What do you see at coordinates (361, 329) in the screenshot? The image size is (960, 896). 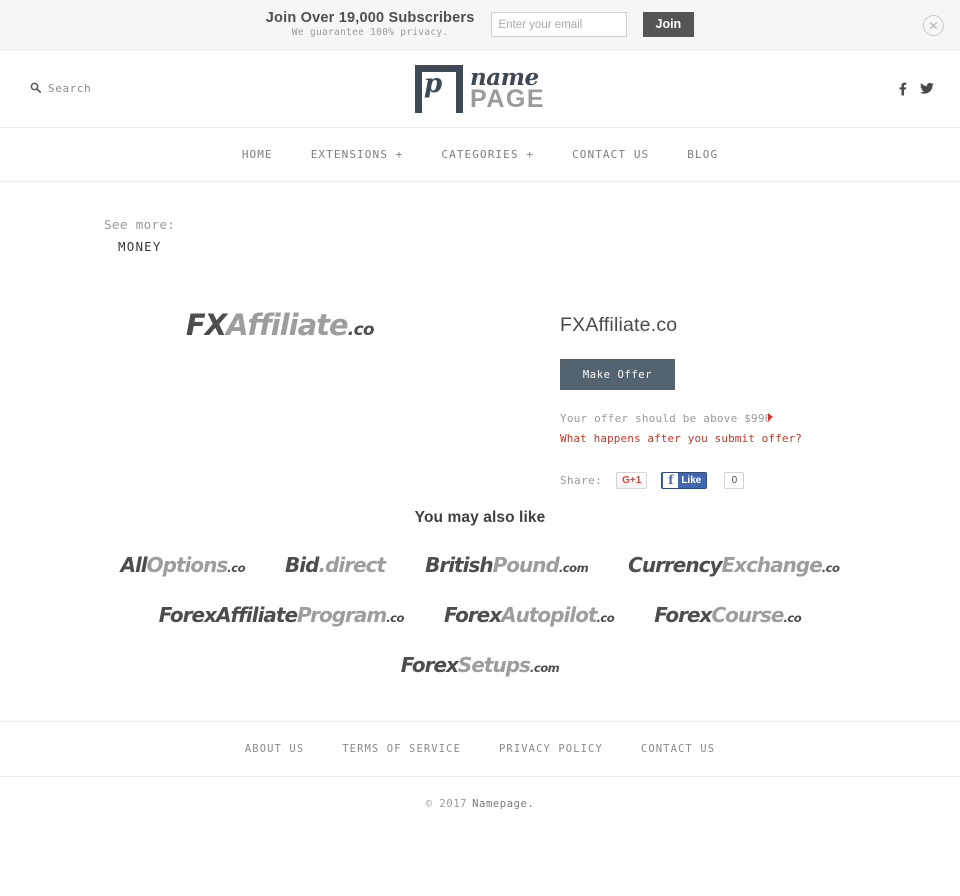 I see `product-wordmark-tld: .co` at bounding box center [361, 329].